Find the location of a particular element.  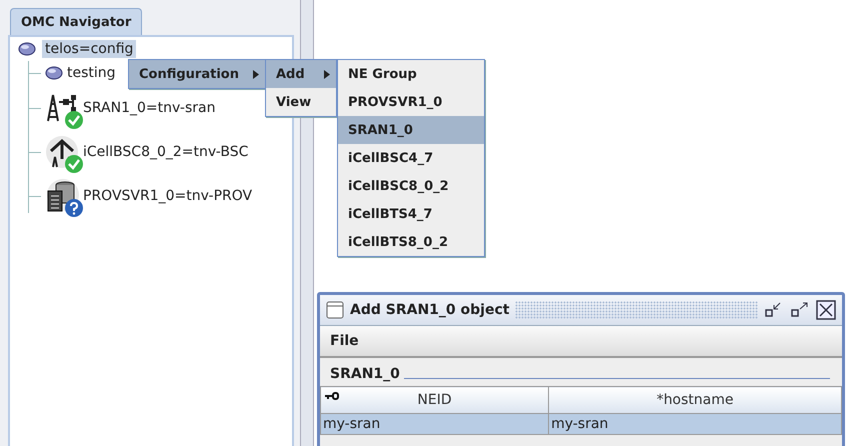

menu-item: File is located at coordinates (344, 341).